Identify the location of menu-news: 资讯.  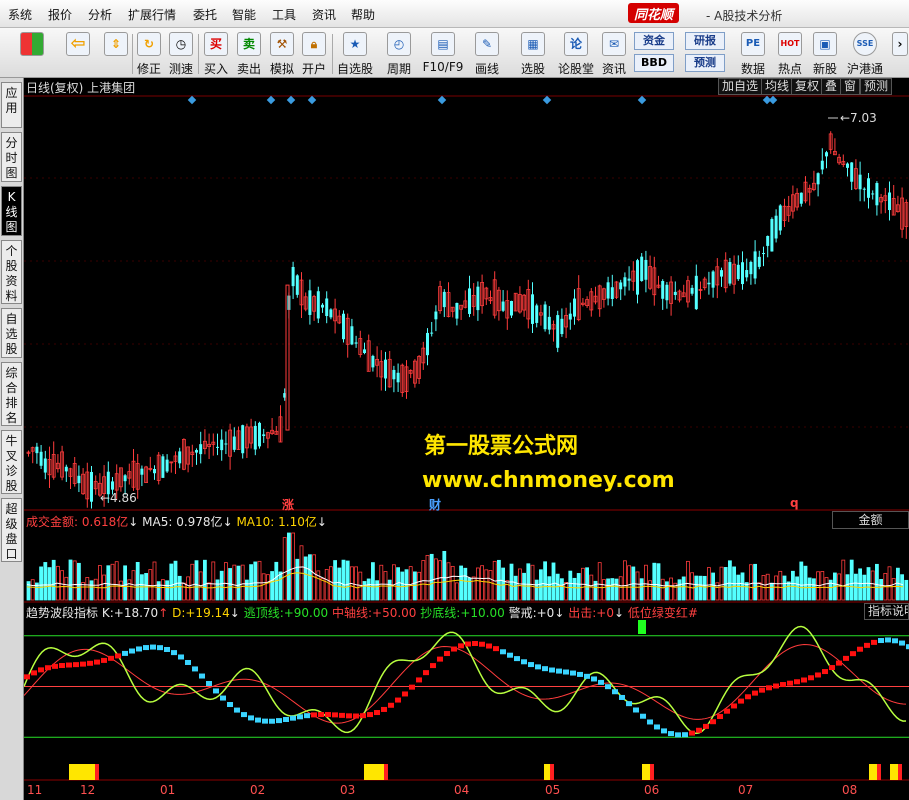
(324, 14).